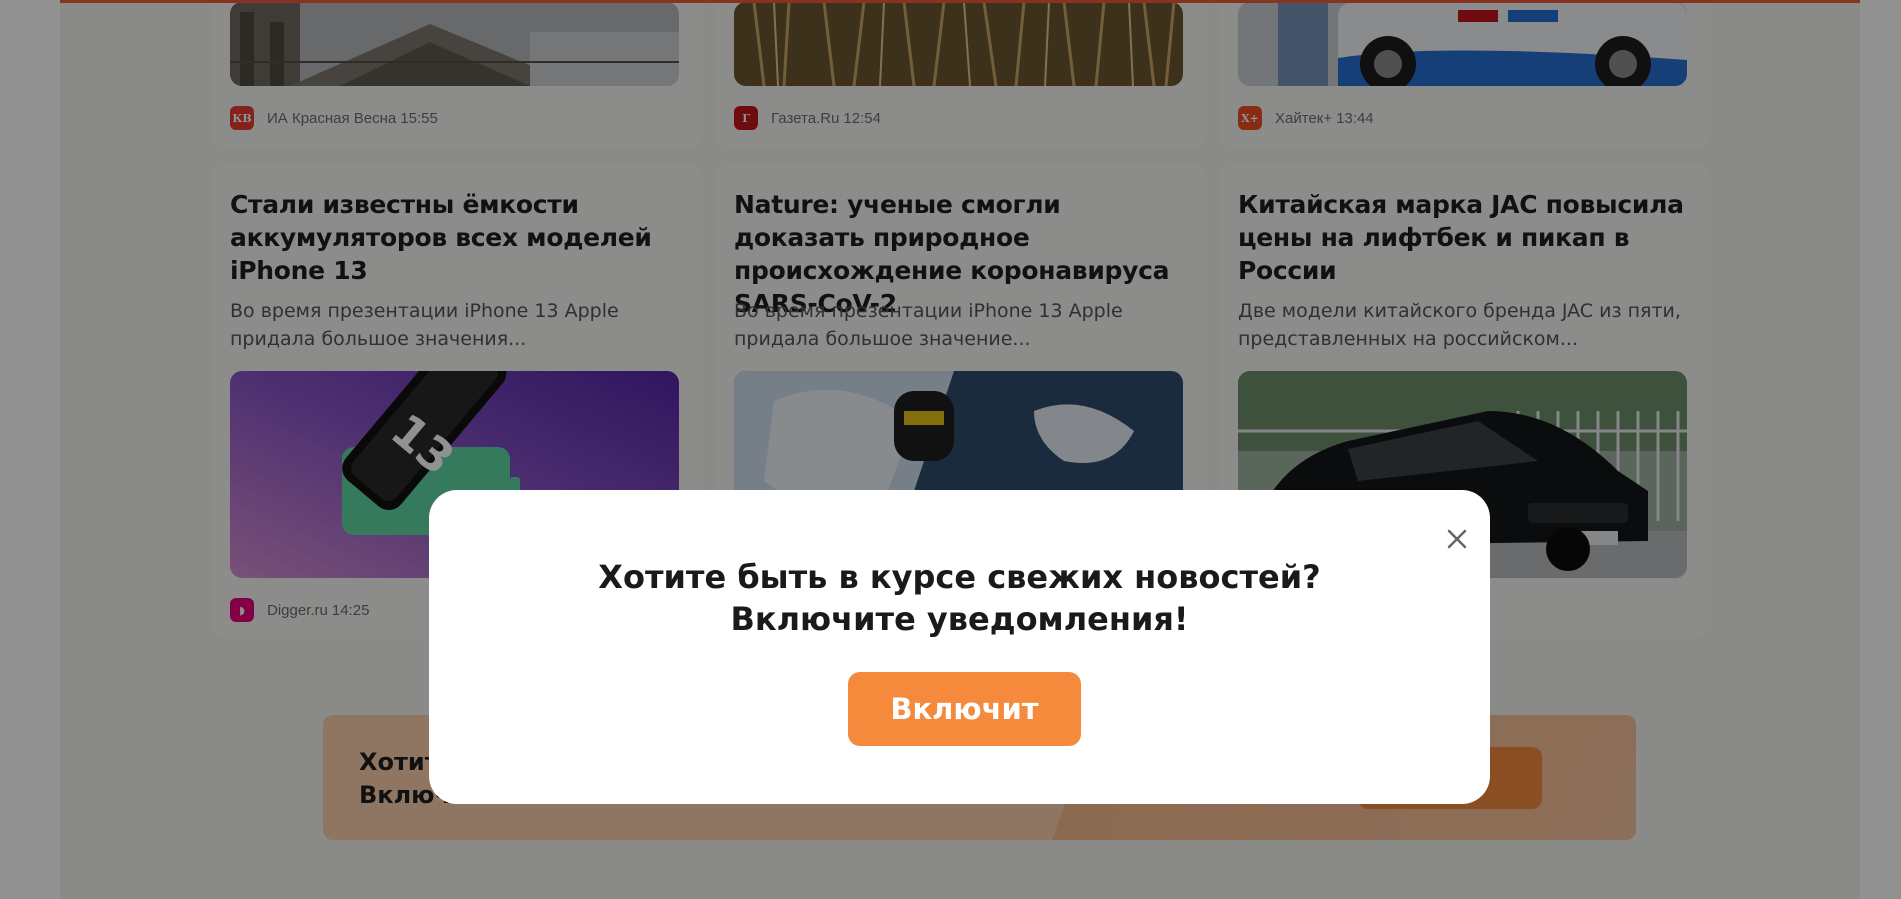  Describe the element at coordinates (1457, 539) in the screenshot. I see `close-icon` at that location.